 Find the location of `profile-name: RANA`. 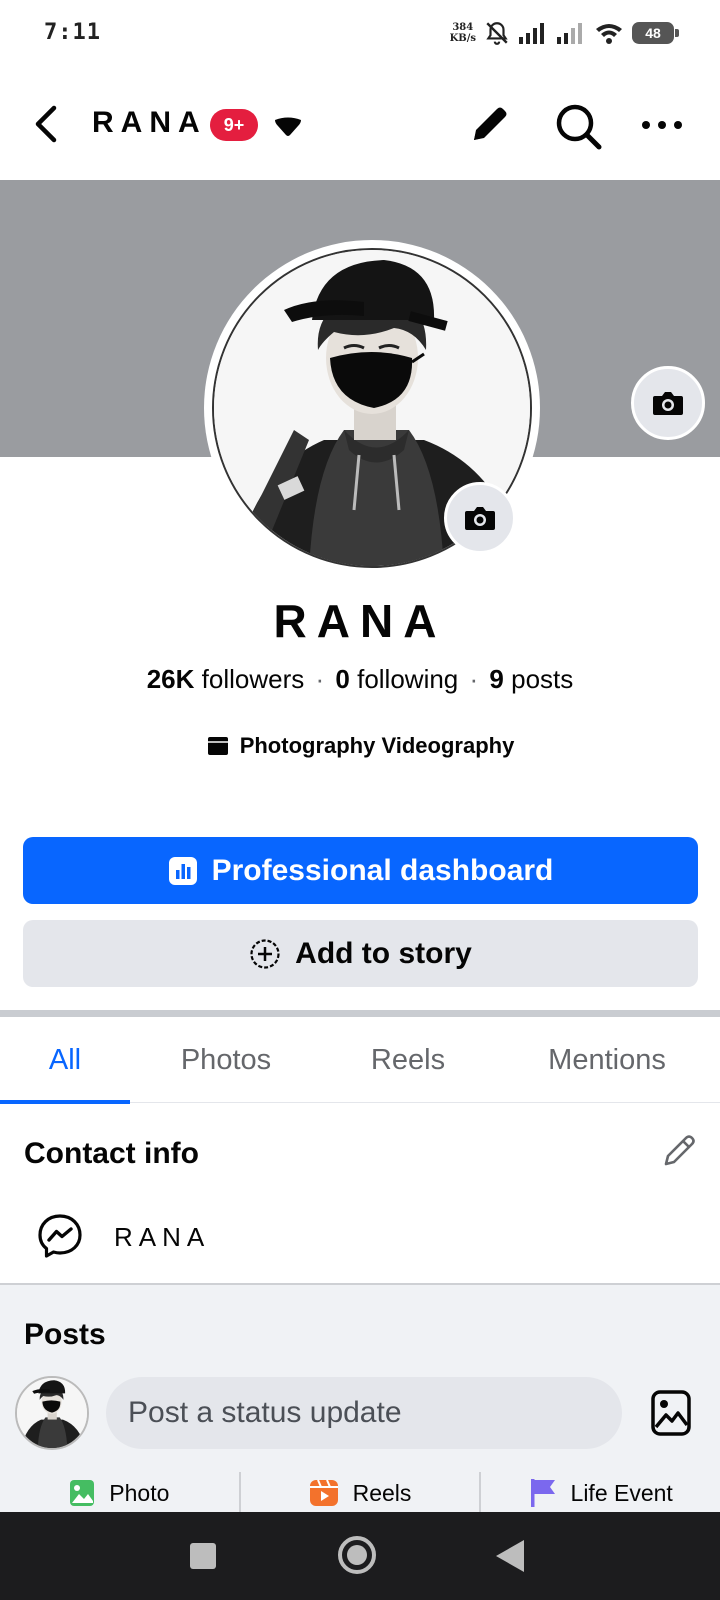

profile-name: RANA is located at coordinates (360, 621).